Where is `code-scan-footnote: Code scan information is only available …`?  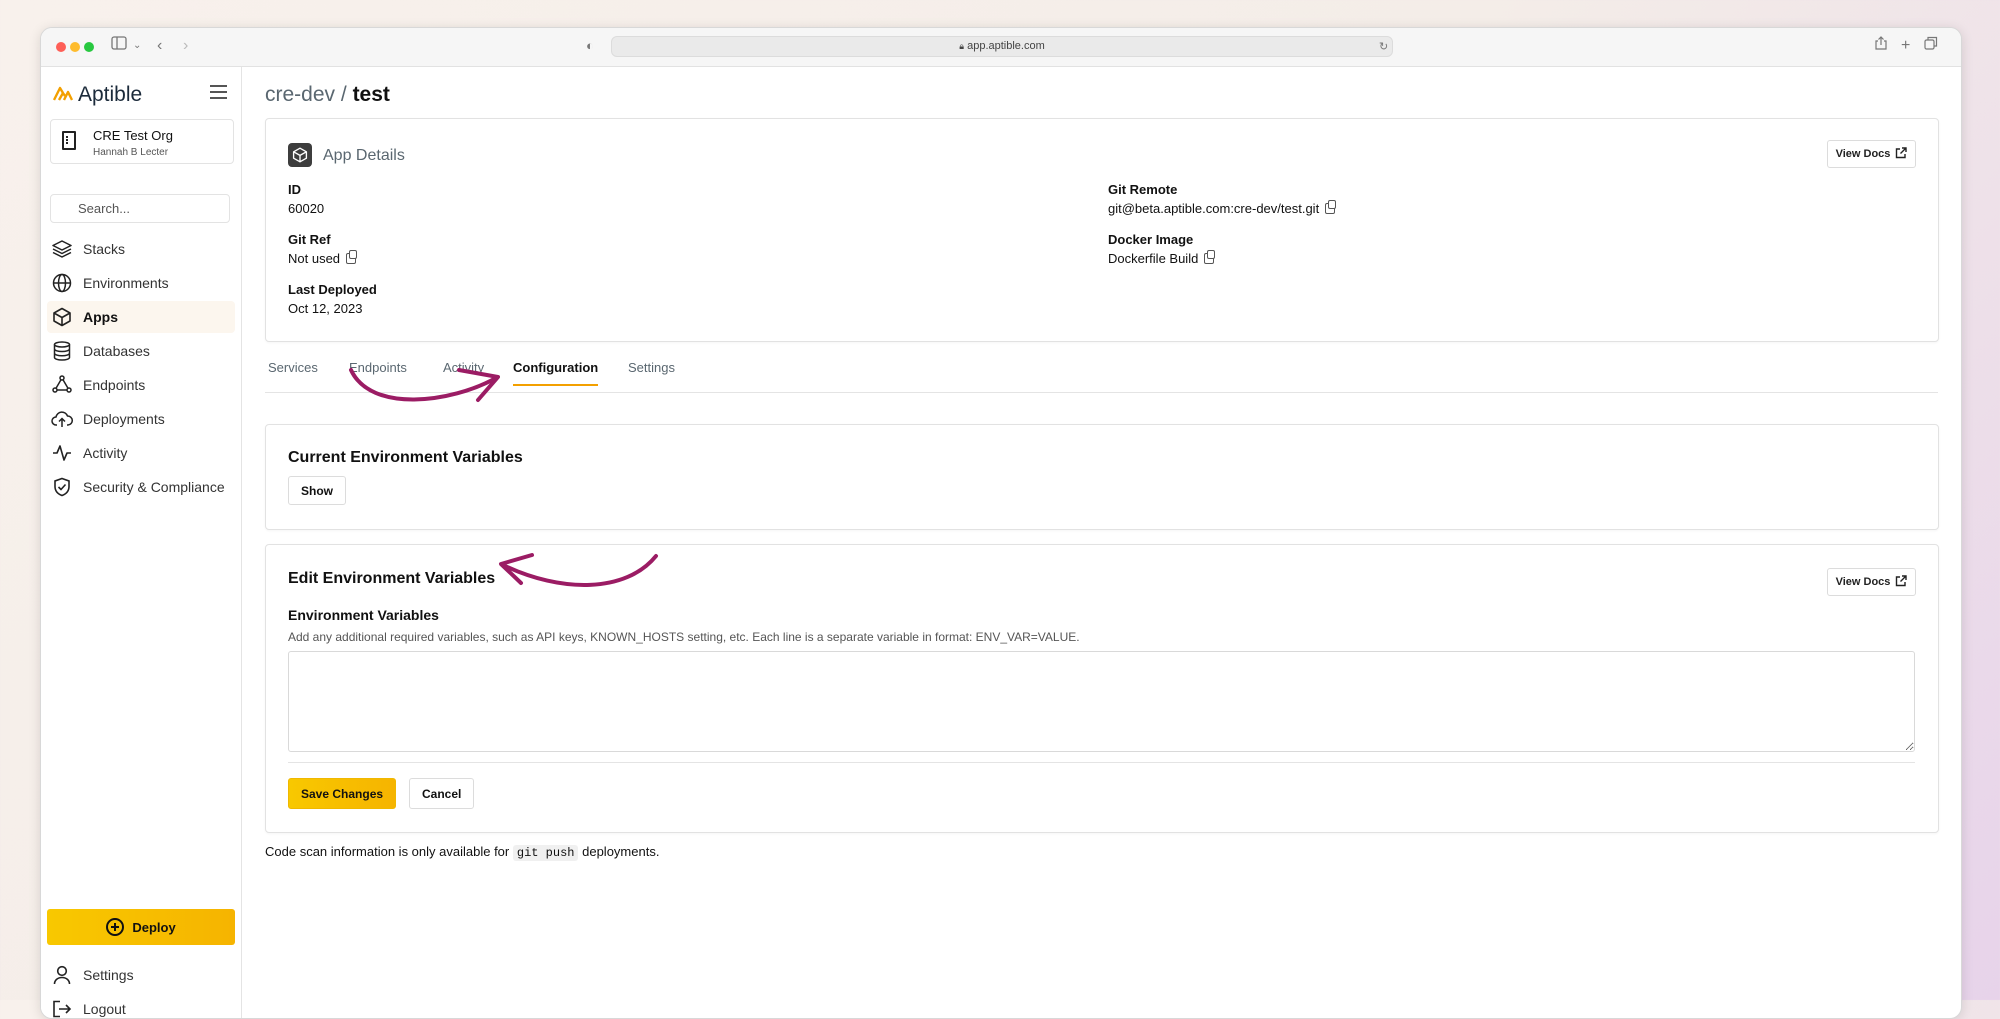
code-scan-footnote: Code scan information is only available … is located at coordinates (462, 852).